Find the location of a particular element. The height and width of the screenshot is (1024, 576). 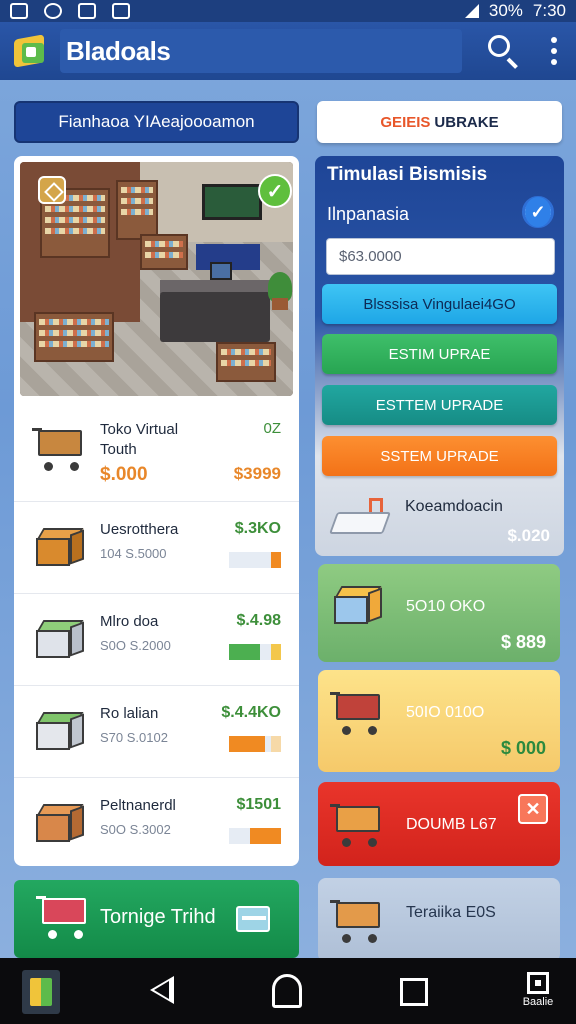

qr-code-icon is located at coordinates (538, 983).